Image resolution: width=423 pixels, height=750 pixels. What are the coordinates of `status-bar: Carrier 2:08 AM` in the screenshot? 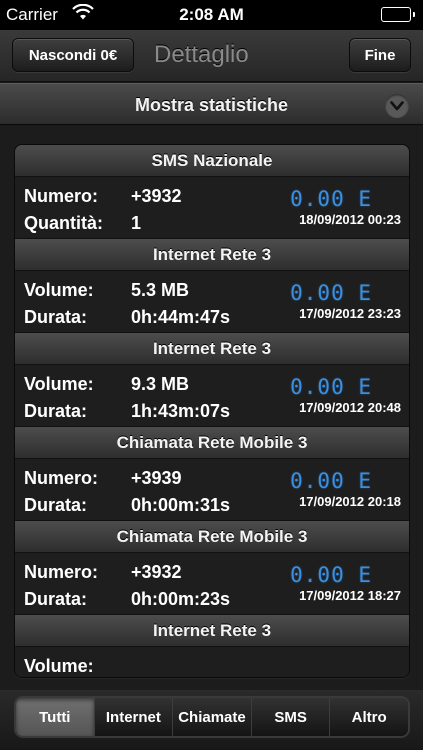 It's located at (211, 15).